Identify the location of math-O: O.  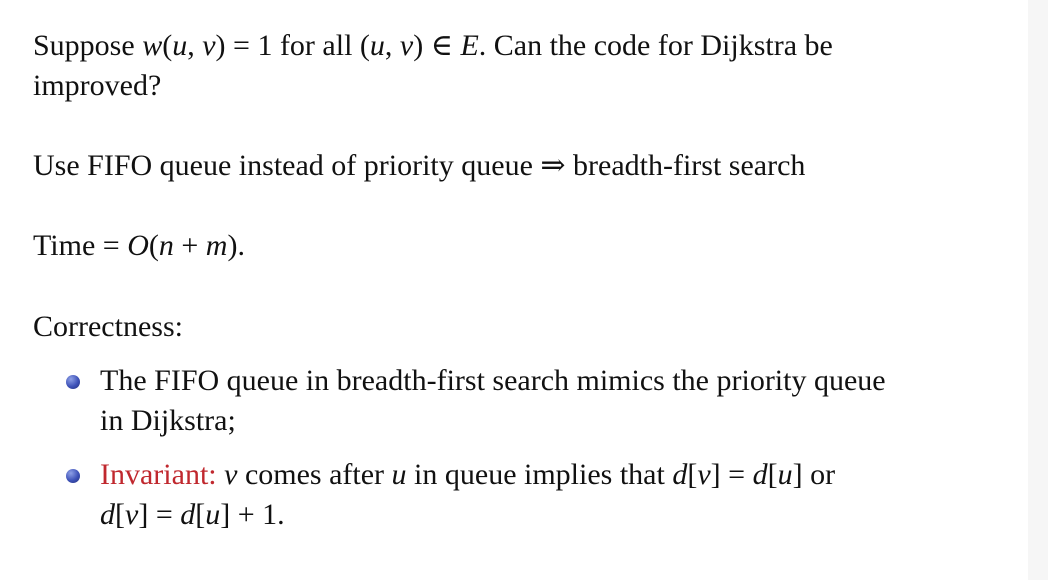
(138, 245).